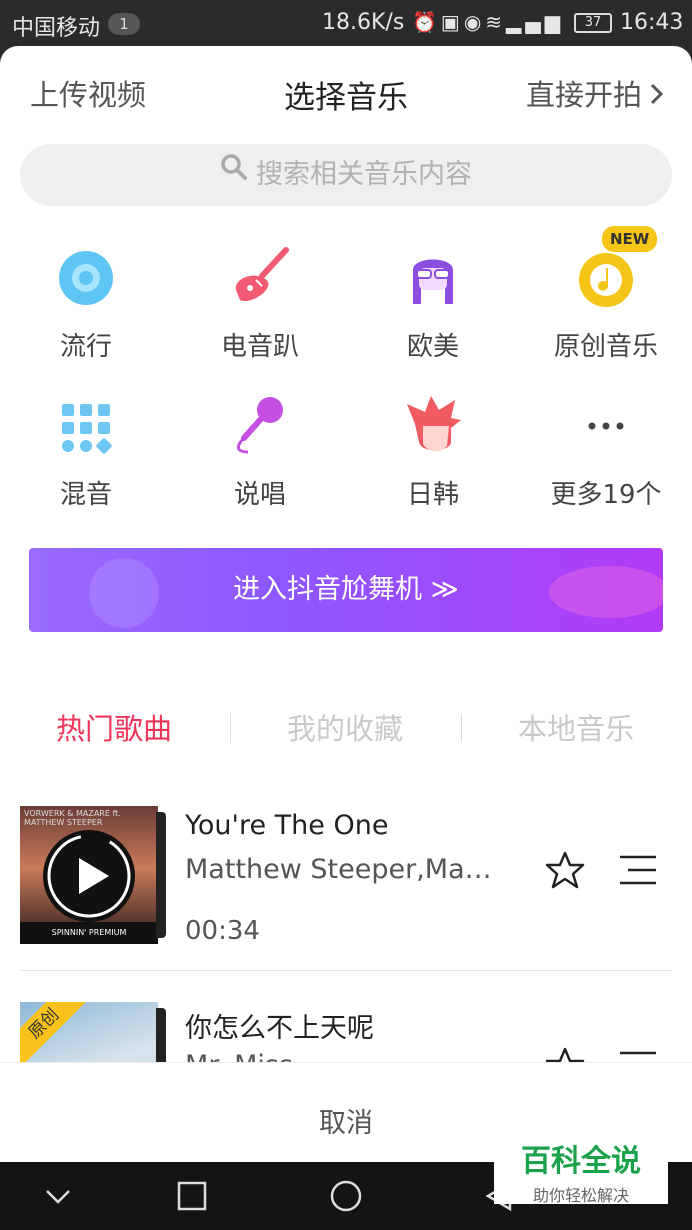 The width and height of the screenshot is (692, 1230). I want to click on microphone-icon, so click(260, 426).